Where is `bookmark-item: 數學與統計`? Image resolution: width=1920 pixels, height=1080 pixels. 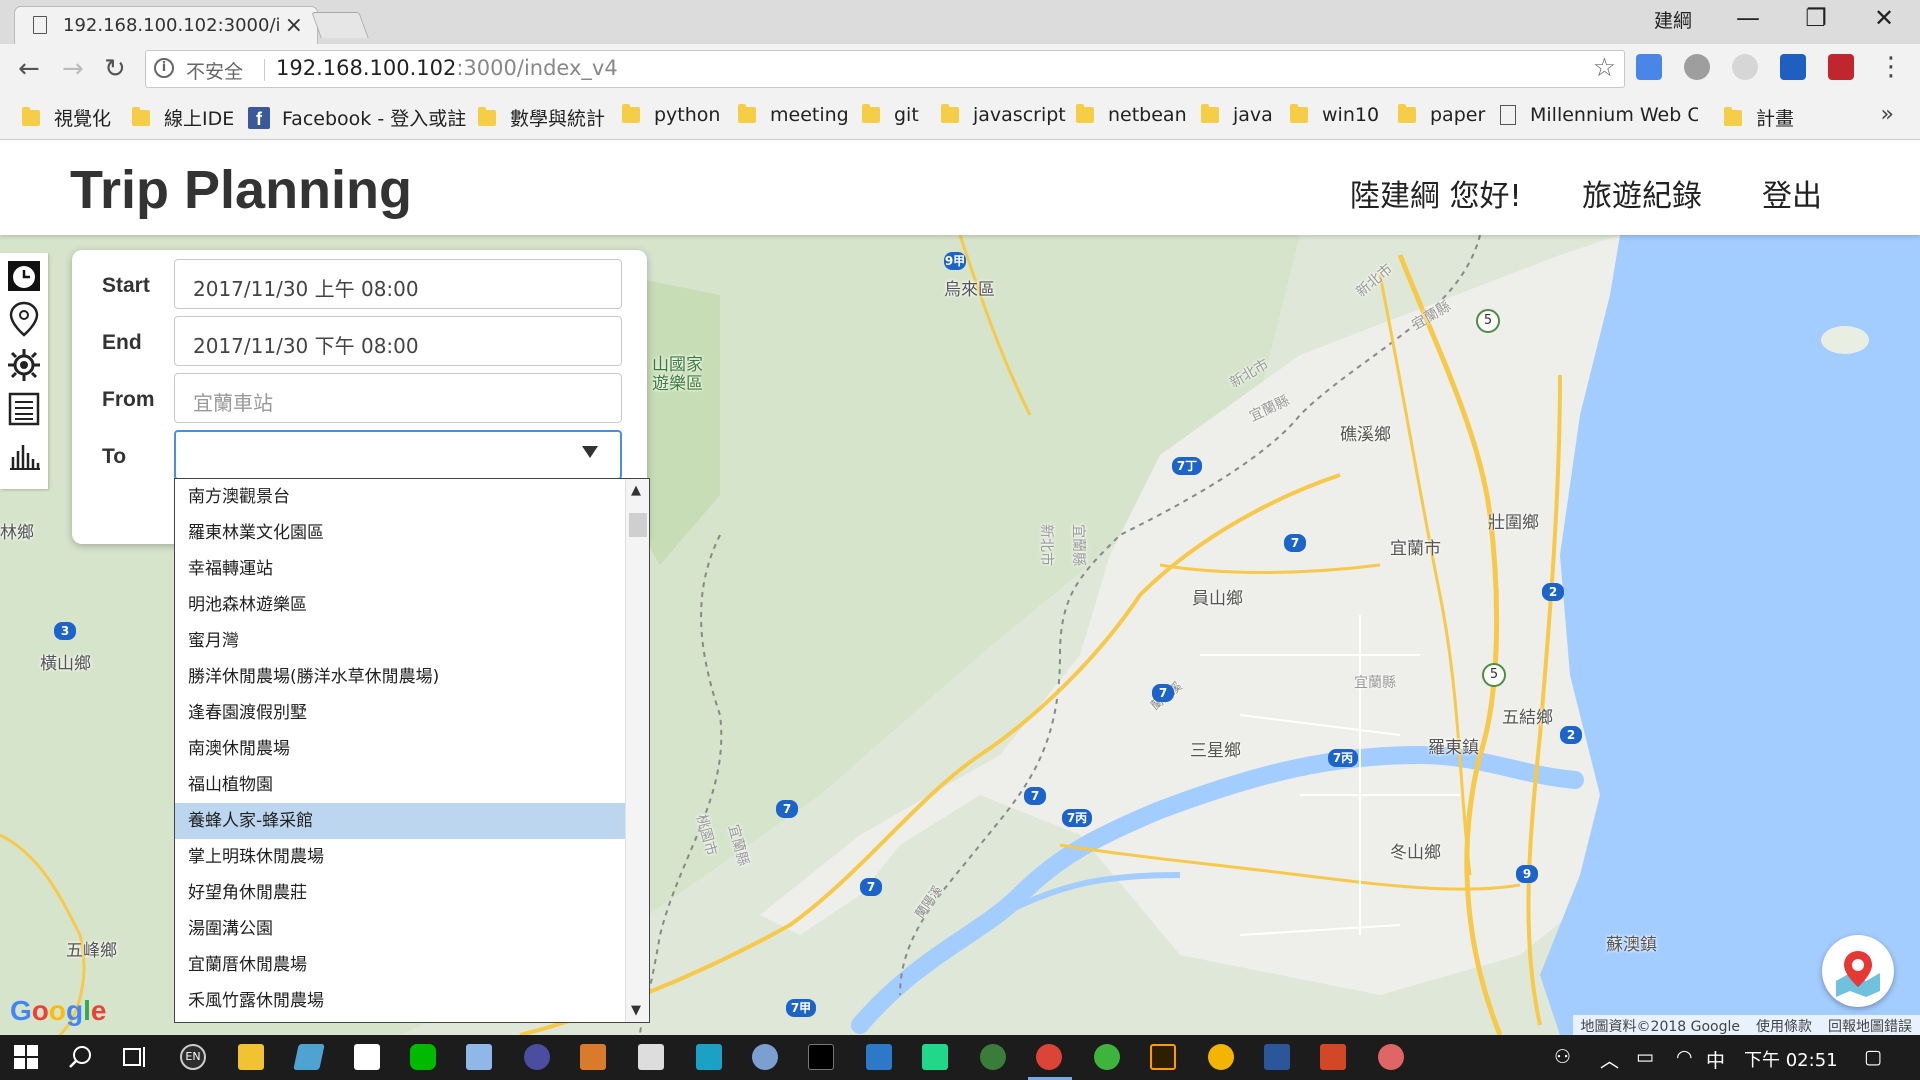
bookmark-item: 數學與統計 is located at coordinates (541, 117).